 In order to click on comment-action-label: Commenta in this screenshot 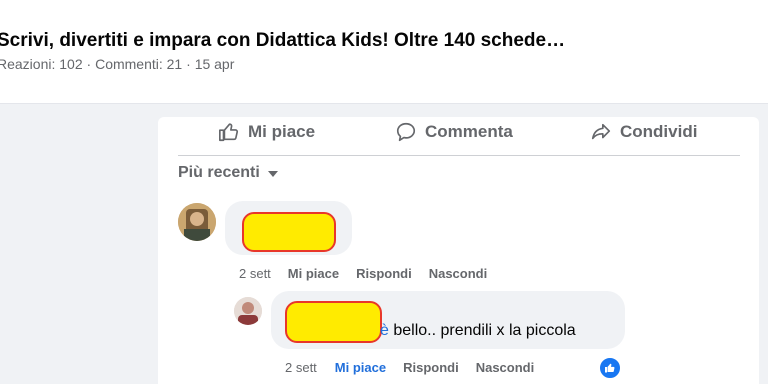, I will do `click(469, 131)`.